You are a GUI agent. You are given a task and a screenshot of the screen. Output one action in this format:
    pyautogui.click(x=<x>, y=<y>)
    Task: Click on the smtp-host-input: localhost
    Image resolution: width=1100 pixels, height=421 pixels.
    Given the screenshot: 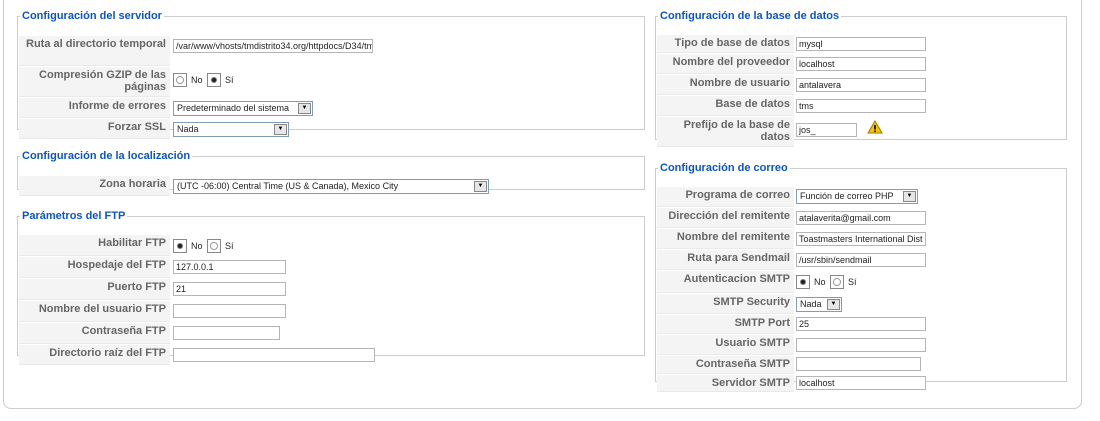 What is the action you would take?
    pyautogui.click(x=861, y=383)
    